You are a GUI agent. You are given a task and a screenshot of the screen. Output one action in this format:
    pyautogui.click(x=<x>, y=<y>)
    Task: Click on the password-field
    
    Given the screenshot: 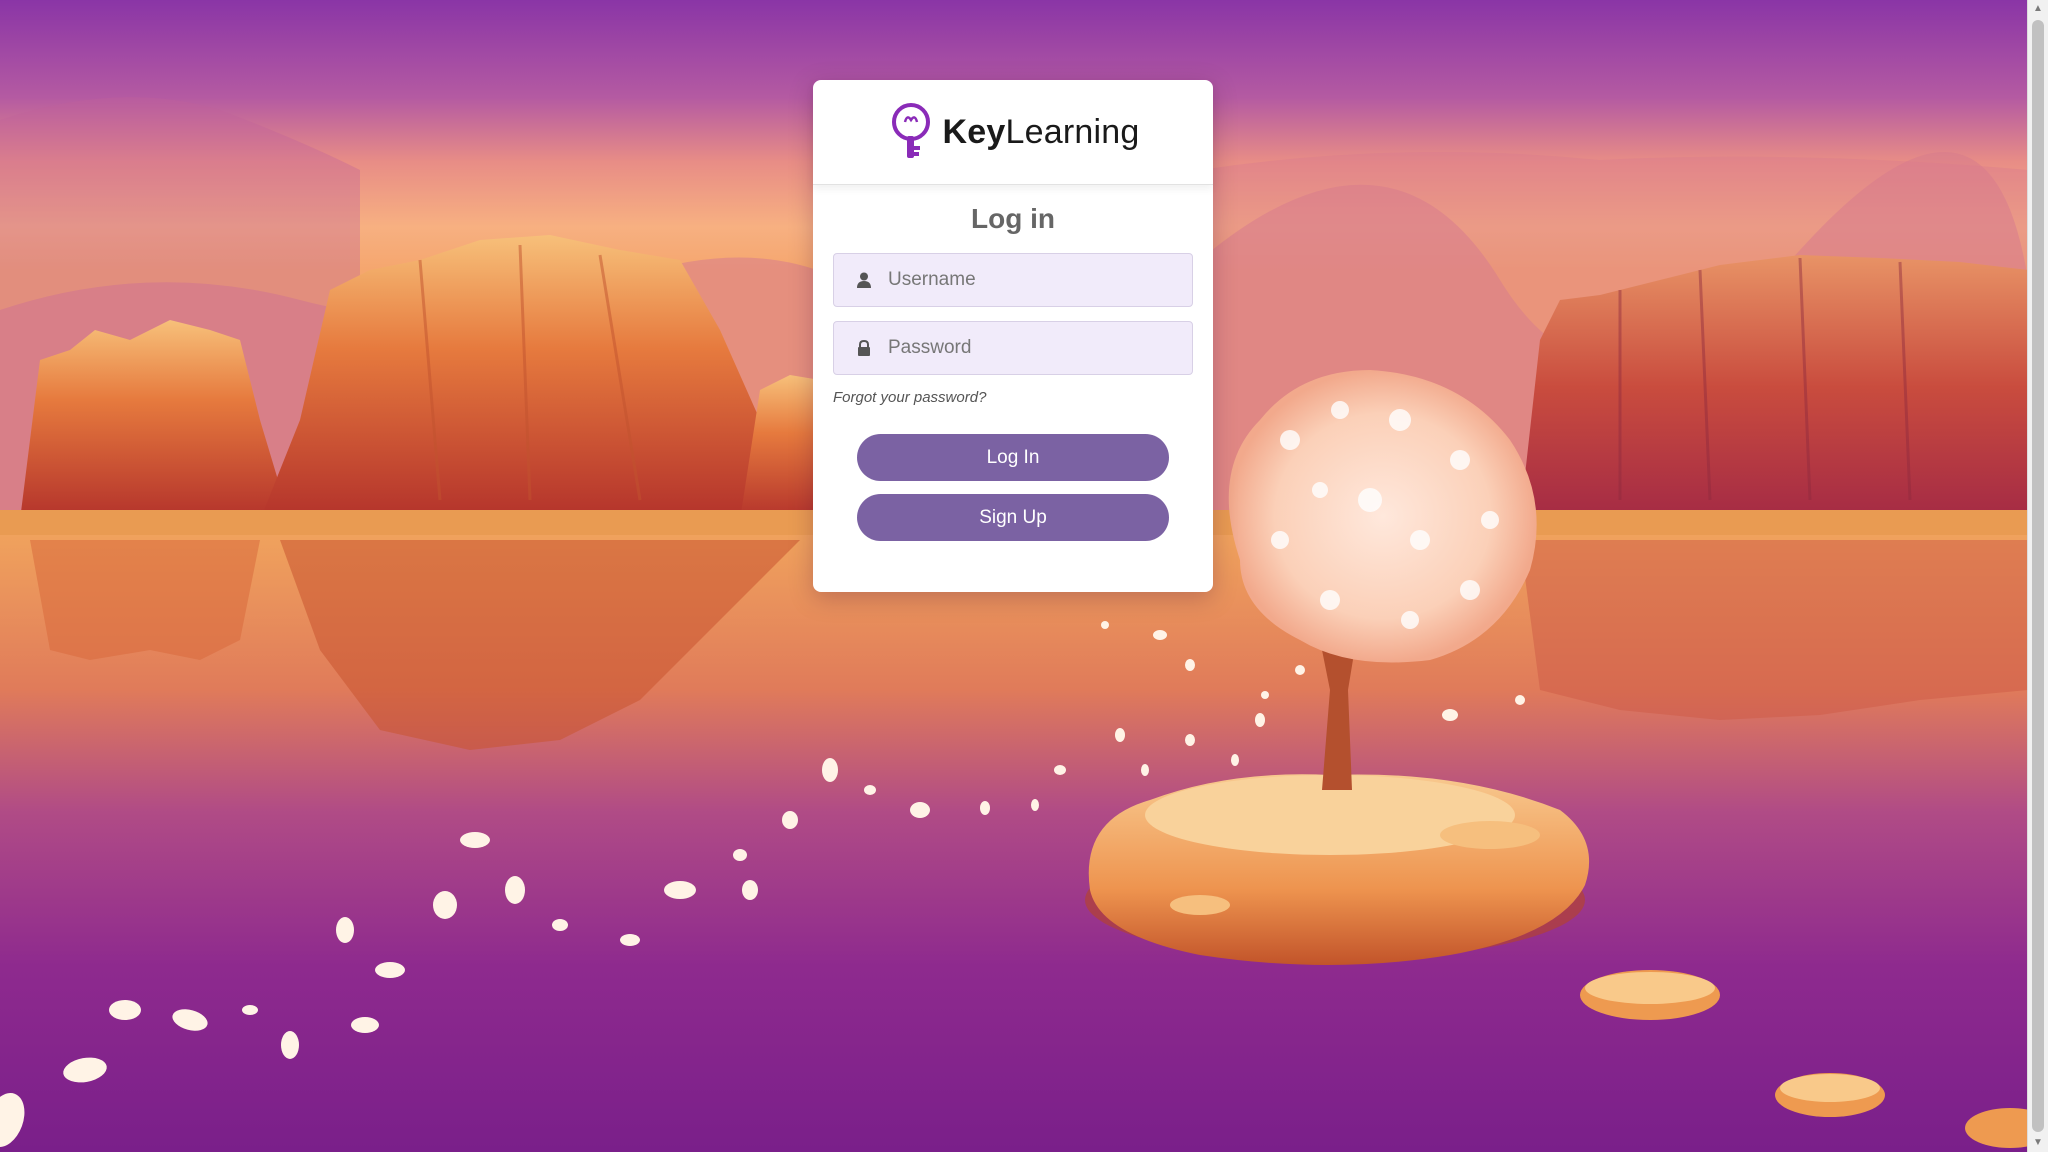 What is the action you would take?
    pyautogui.click(x=1013, y=348)
    